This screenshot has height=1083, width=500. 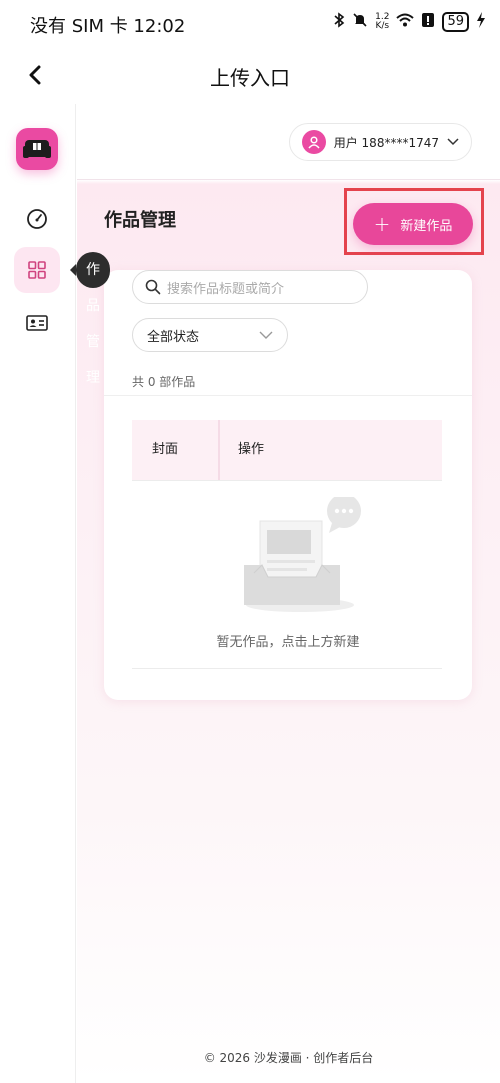 What do you see at coordinates (153, 287) in the screenshot?
I see `search-icon` at bounding box center [153, 287].